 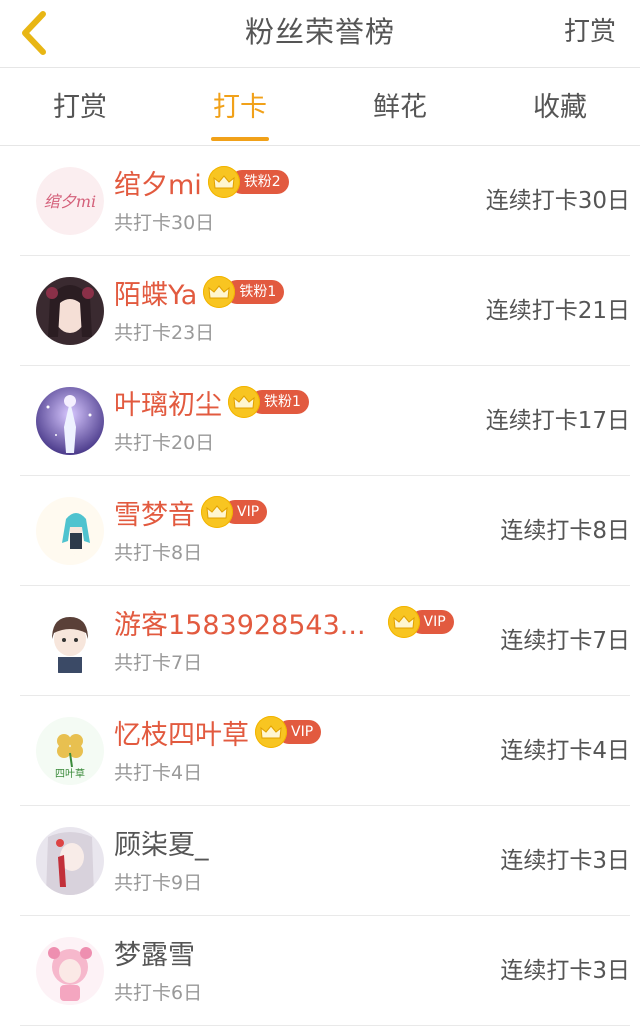 I want to click on fan-row: 陌蝶Ya 铁粉1 共打卡23日 连续打卡21日, so click(x=325, y=311).